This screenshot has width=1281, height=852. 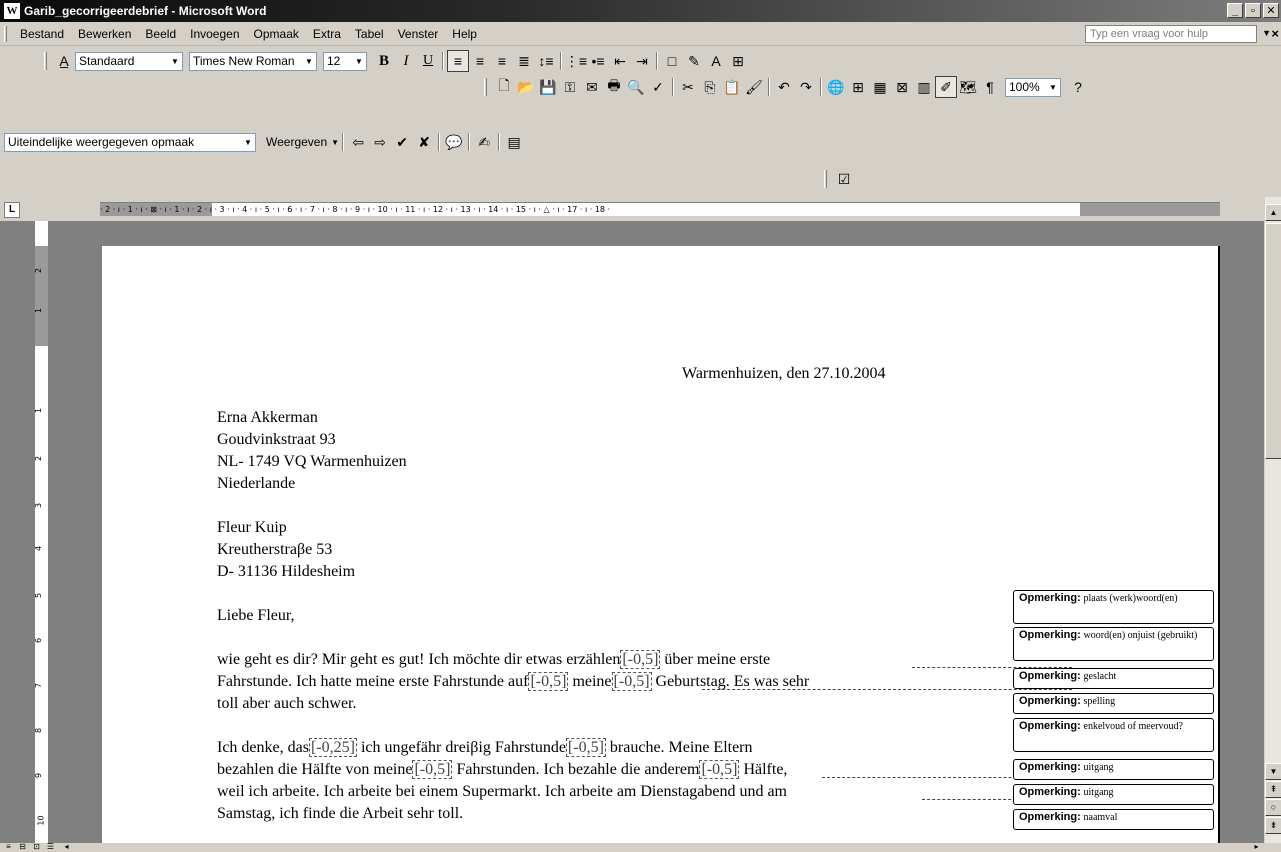 I want to click on print-icon: 🖶, so click(x=614, y=87).